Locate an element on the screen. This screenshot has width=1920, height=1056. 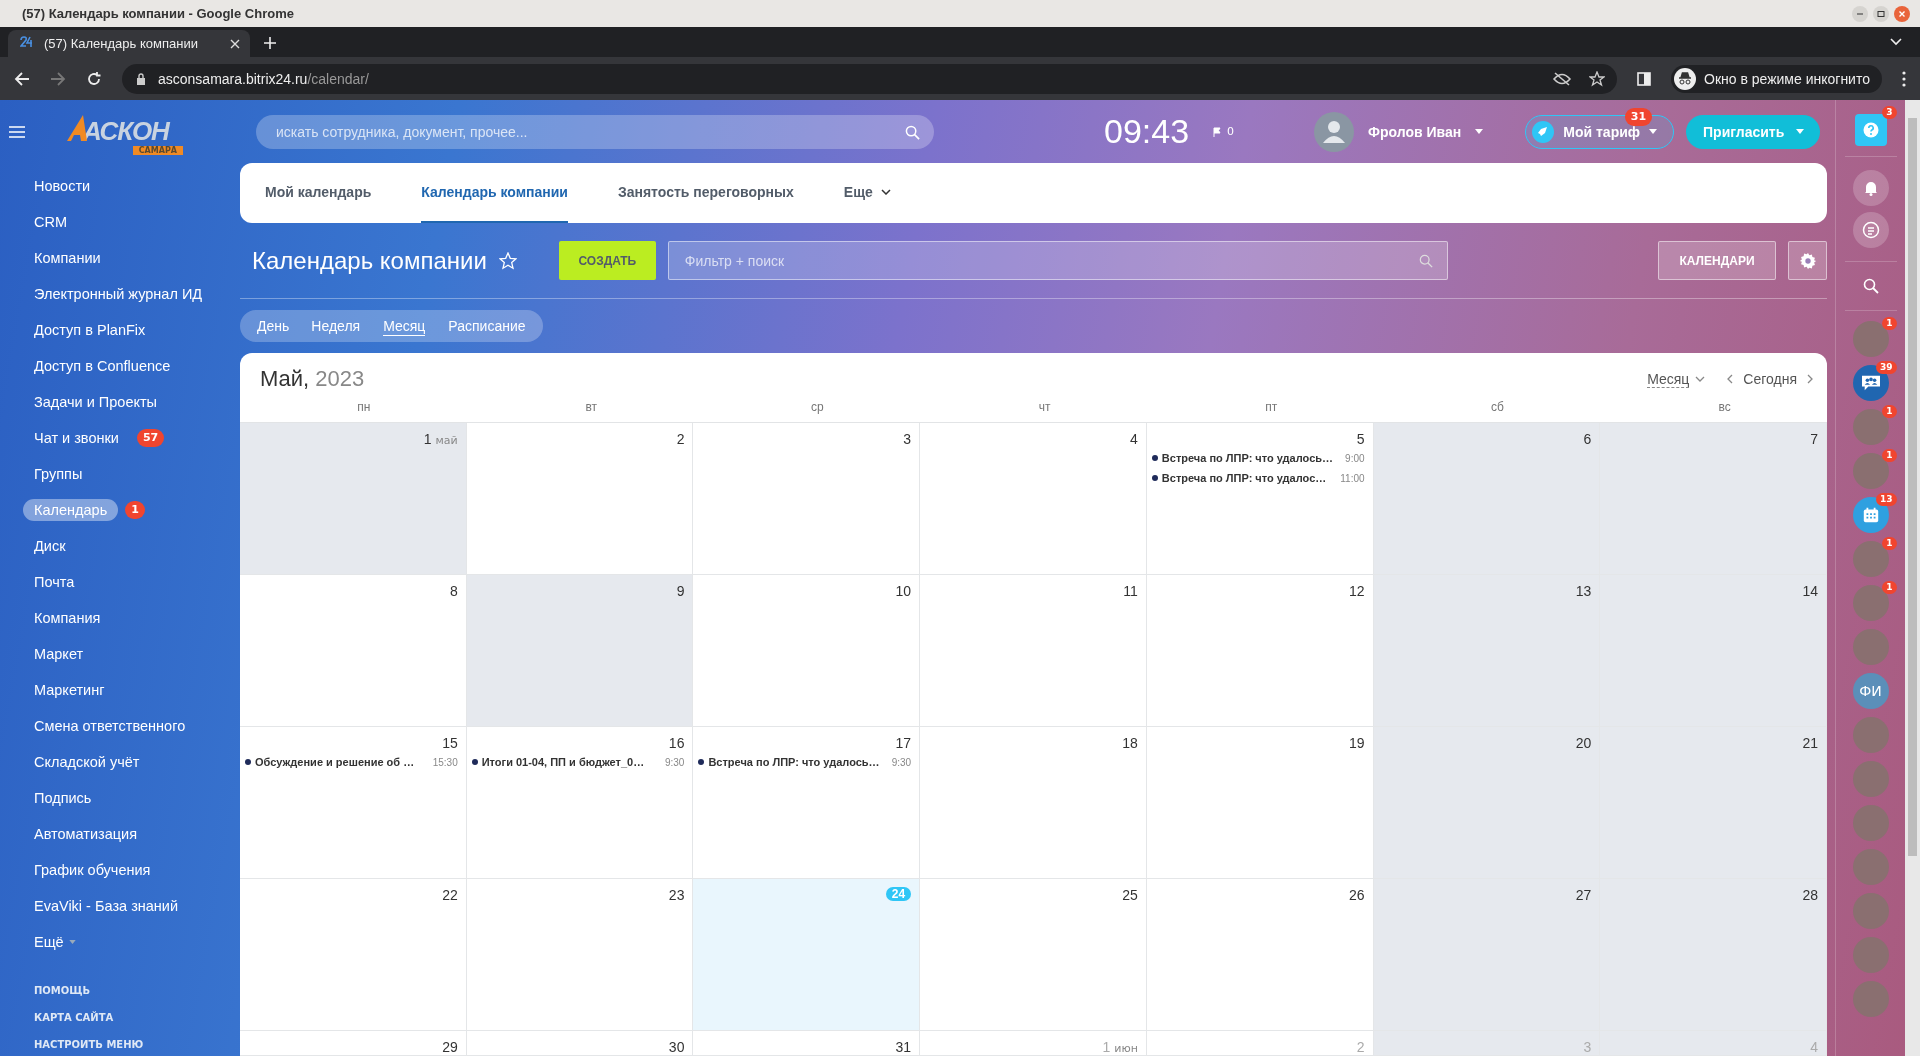
side-panel-icon is located at coordinates (1644, 78).